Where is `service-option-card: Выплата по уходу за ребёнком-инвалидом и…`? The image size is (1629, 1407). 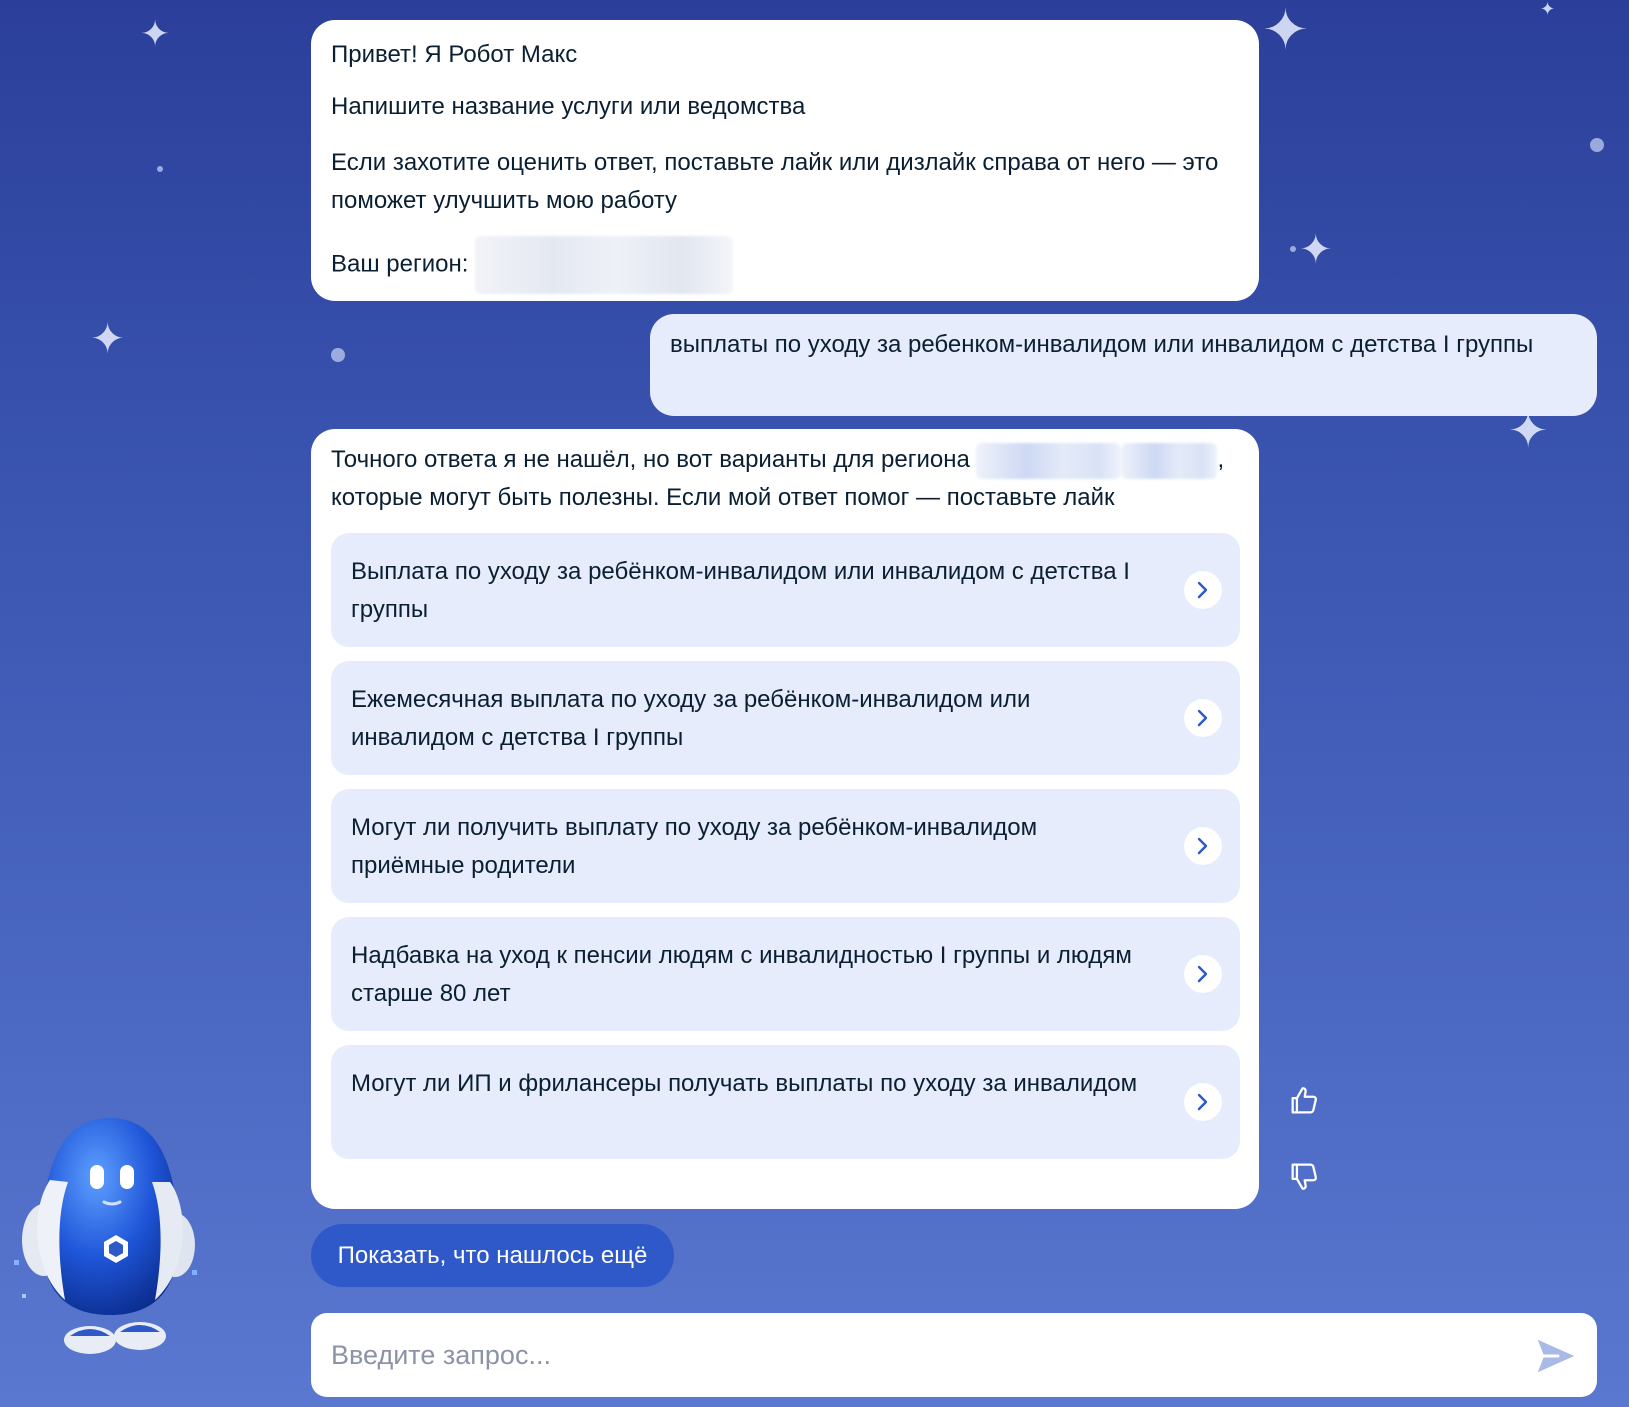 service-option-card: Выплата по уходу за ребёнком-инвалидом и… is located at coordinates (785, 590).